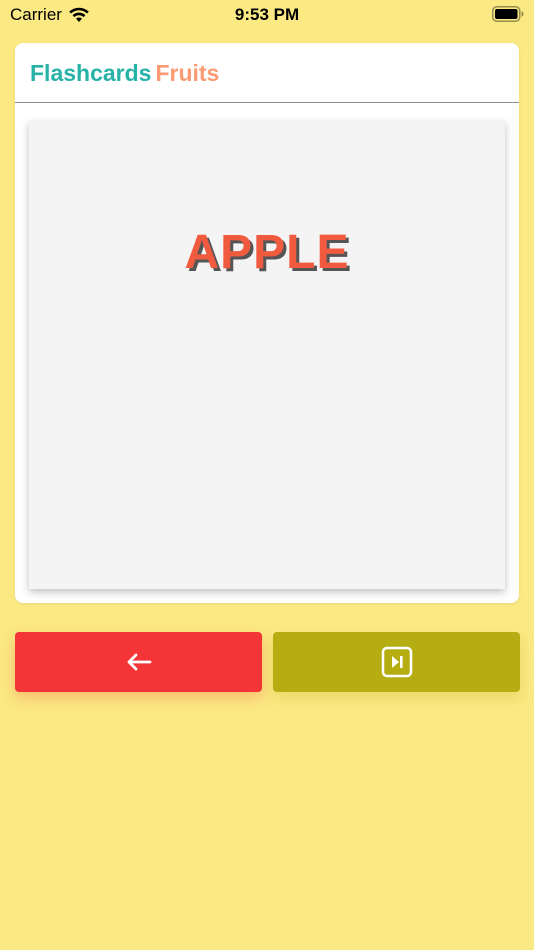 Image resolution: width=534 pixels, height=950 pixels. I want to click on skip-forward-icon, so click(396, 662).